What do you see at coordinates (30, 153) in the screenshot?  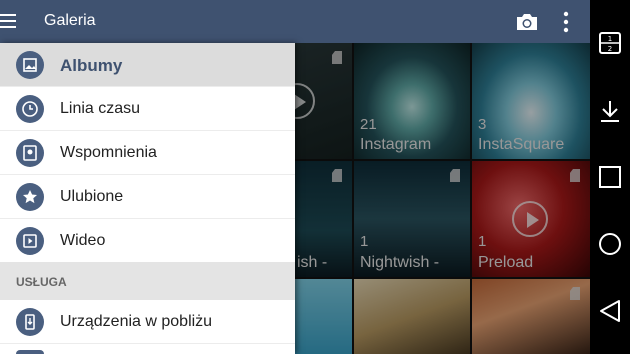 I see `memories-icon` at bounding box center [30, 153].